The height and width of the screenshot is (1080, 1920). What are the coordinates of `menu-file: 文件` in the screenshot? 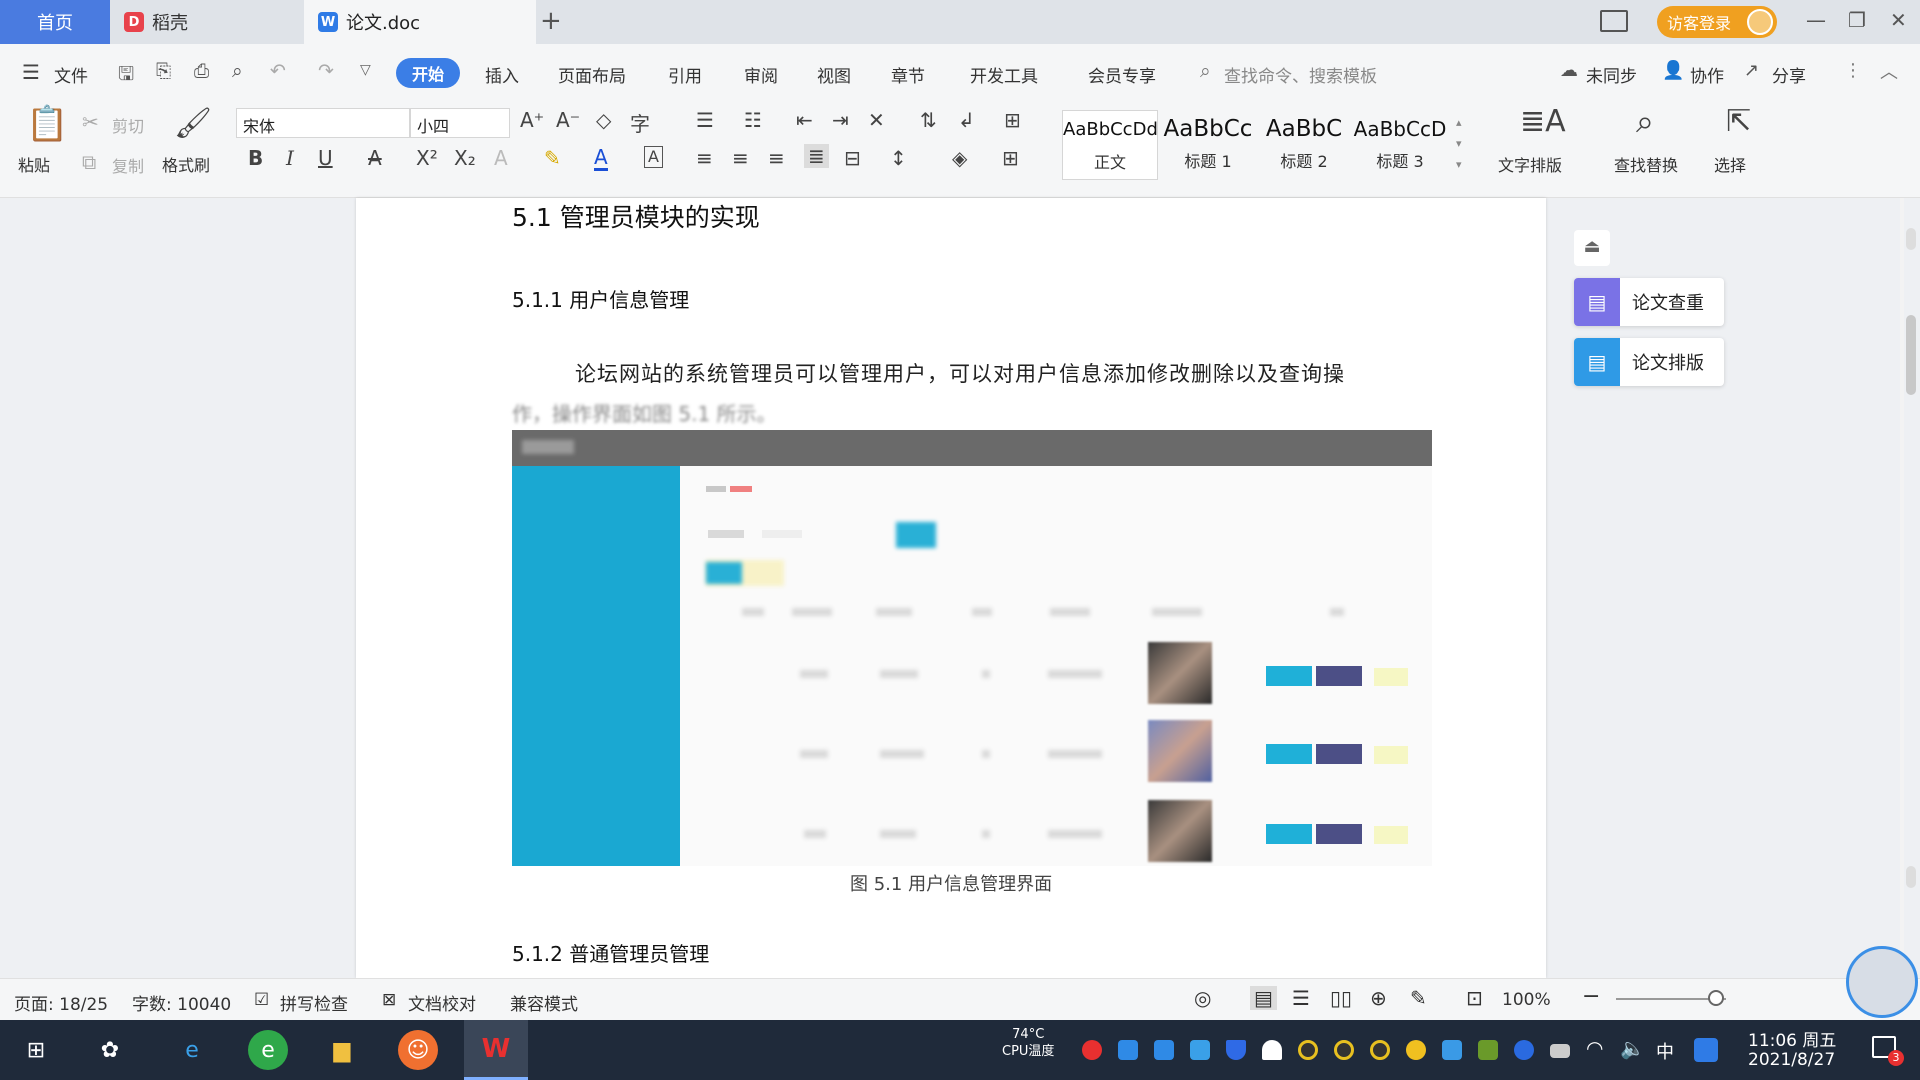 It's located at (71, 74).